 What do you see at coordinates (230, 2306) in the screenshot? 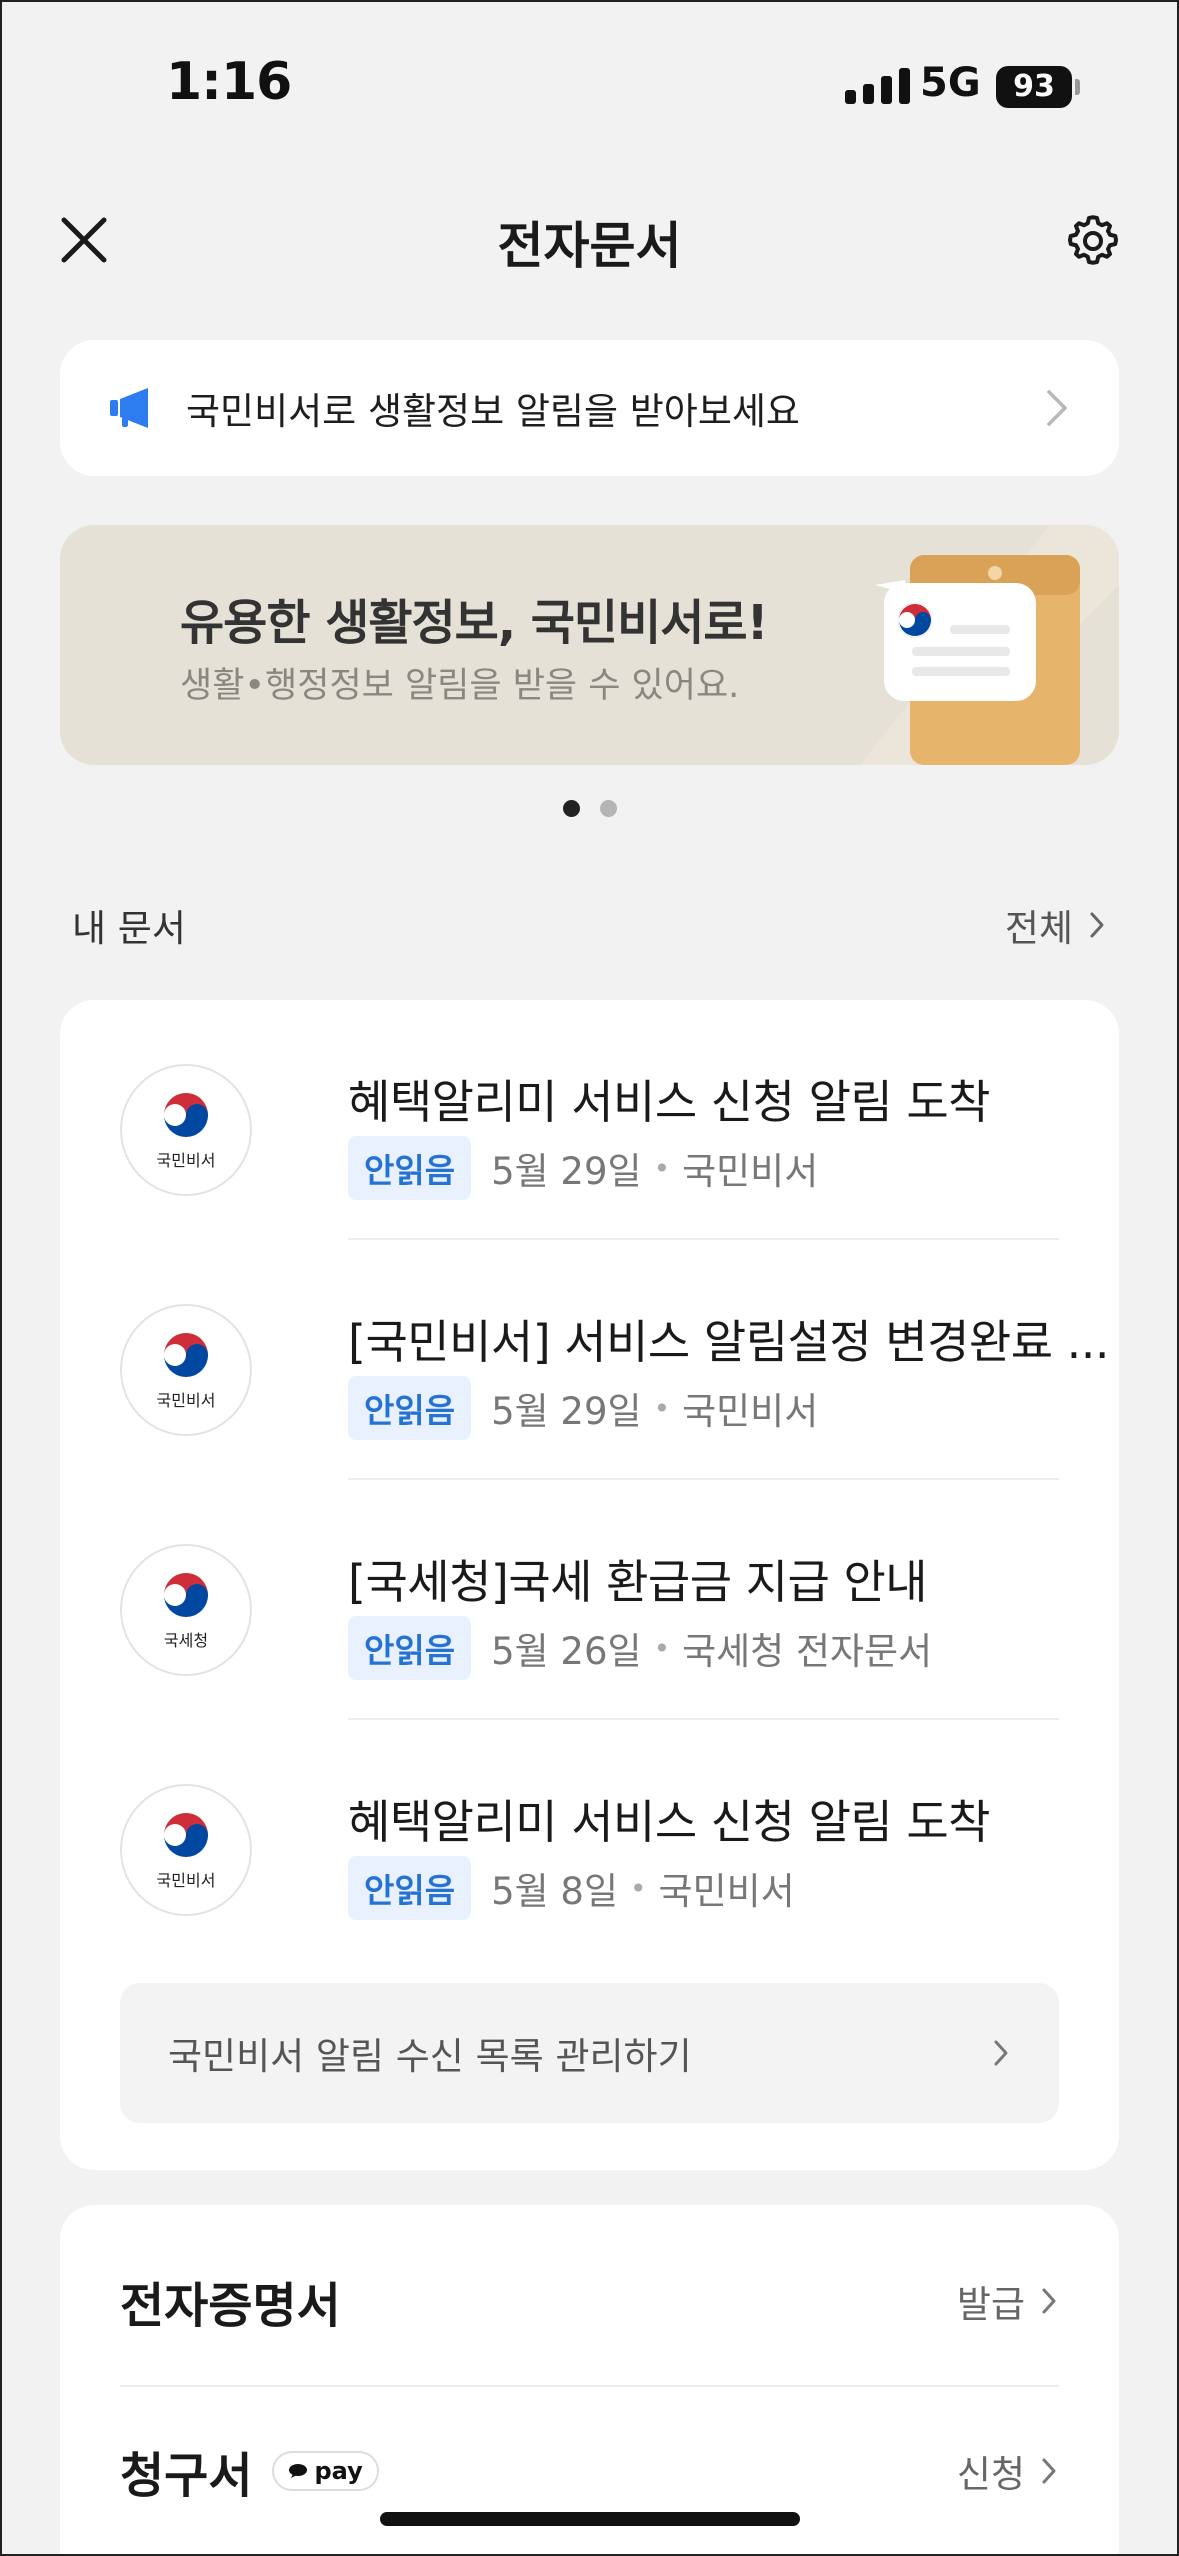
I see `service-title: 전자증명서` at bounding box center [230, 2306].